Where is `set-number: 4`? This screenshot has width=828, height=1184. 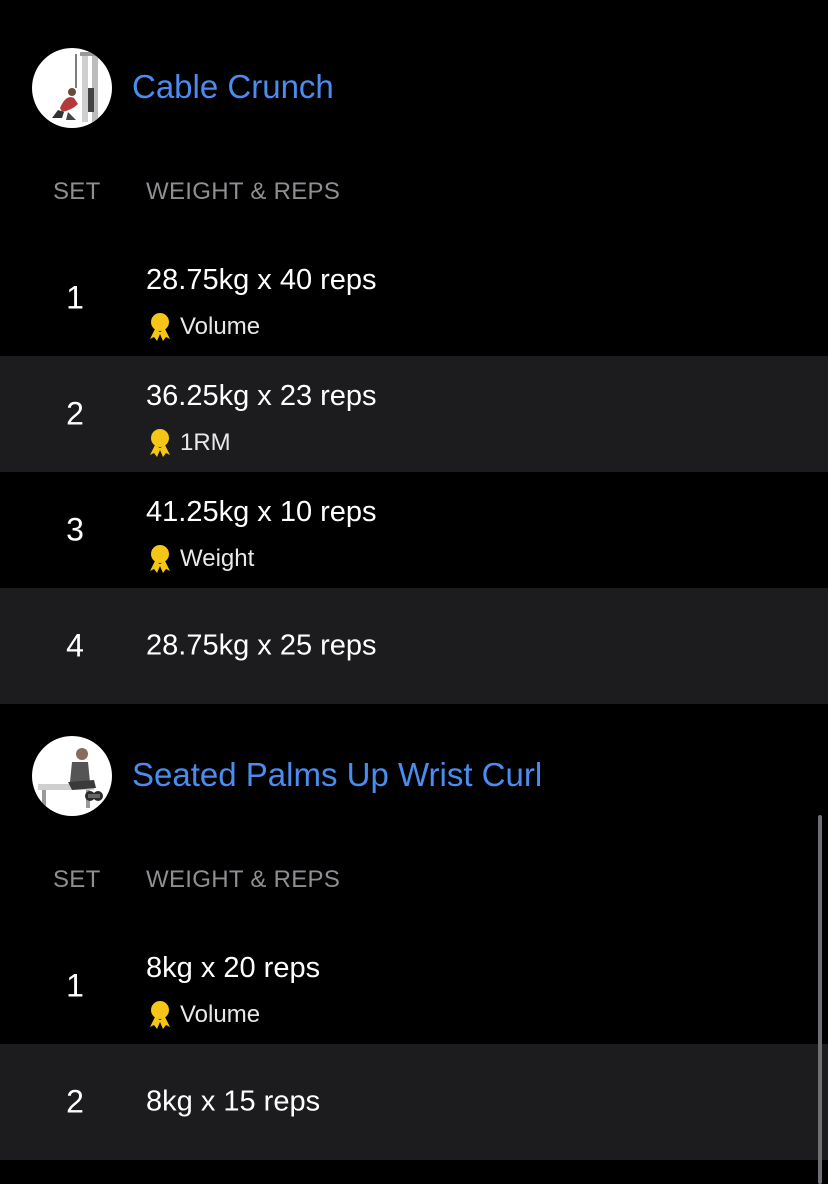
set-number: 4 is located at coordinates (75, 645).